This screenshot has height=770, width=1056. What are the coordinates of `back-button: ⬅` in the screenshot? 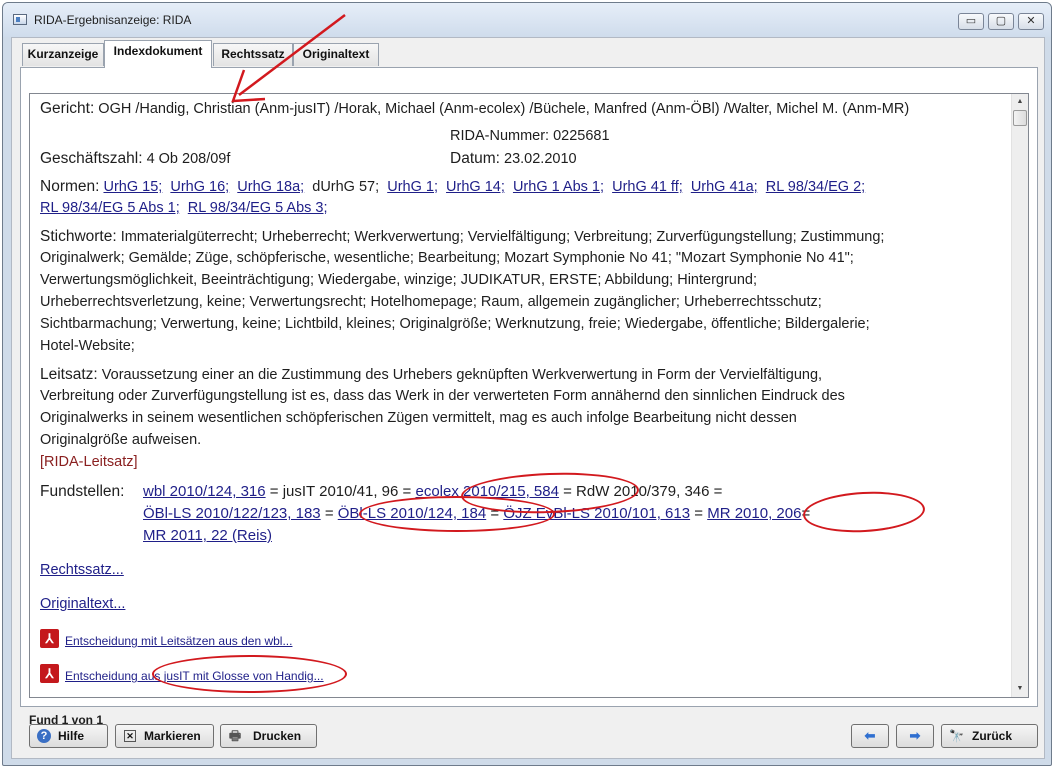 It's located at (870, 736).